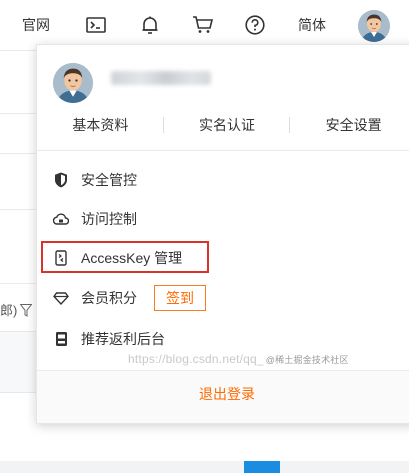 The width and height of the screenshot is (409, 473). Describe the element at coordinates (36, 25) in the screenshot. I see `official-site-link: 官网` at that location.